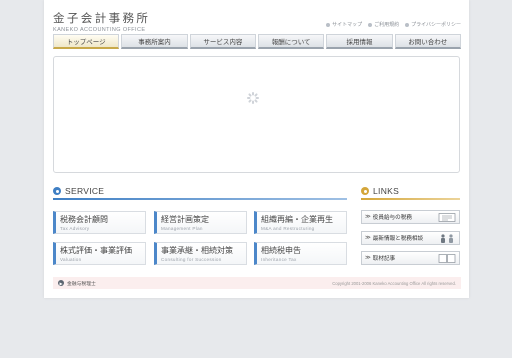 This screenshot has width=512, height=358. I want to click on service-valuation: 株式評価・事業評価 Valuation, so click(99, 253).